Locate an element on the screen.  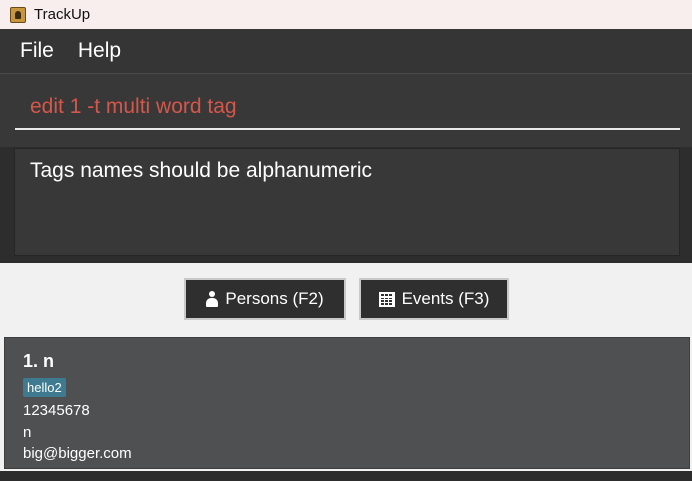
person-name: 1. n is located at coordinates (39, 361).